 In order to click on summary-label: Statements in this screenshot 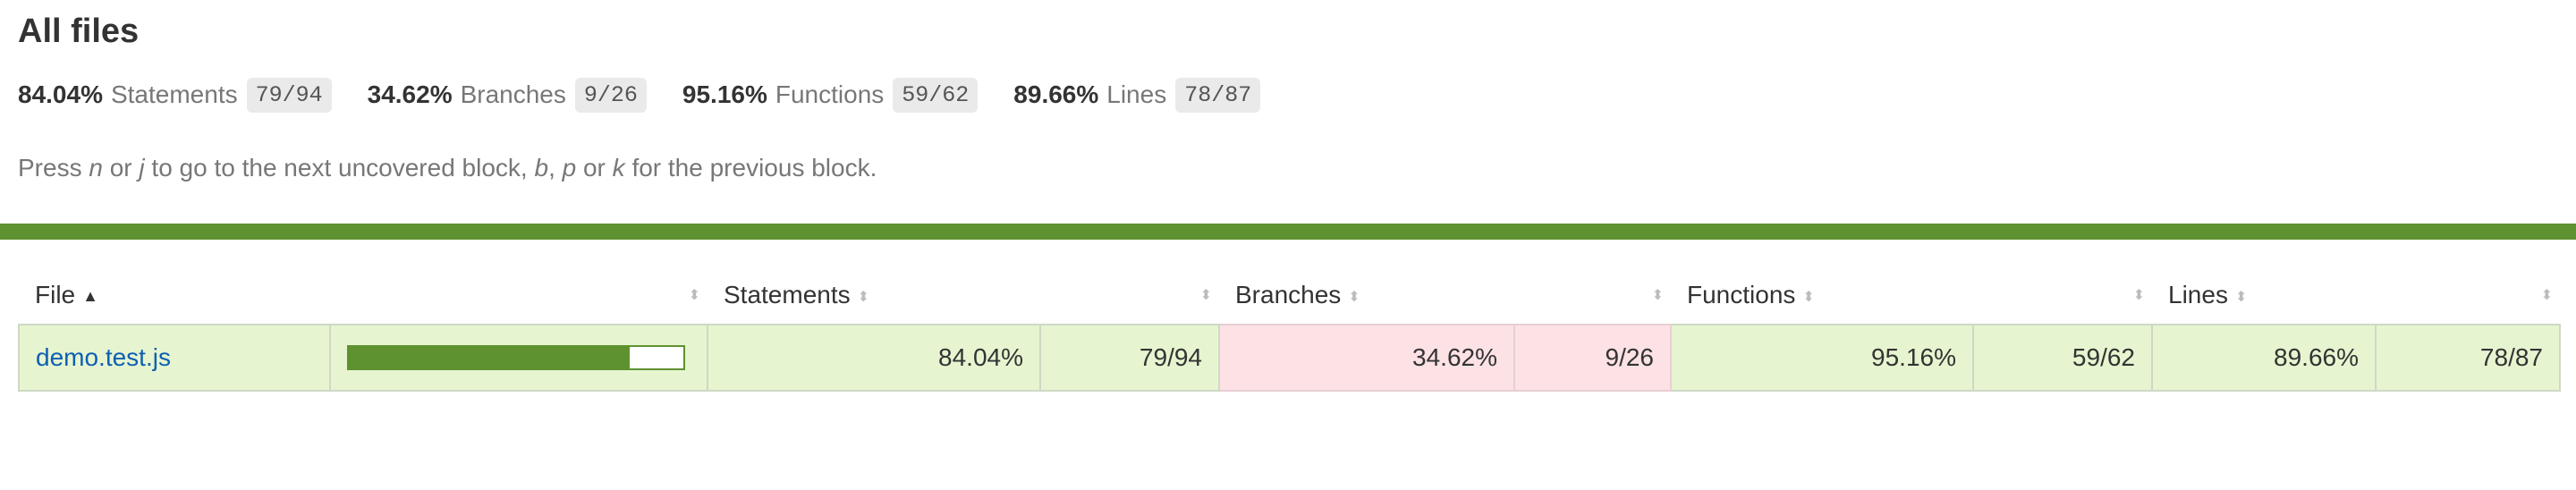, I will do `click(174, 94)`.